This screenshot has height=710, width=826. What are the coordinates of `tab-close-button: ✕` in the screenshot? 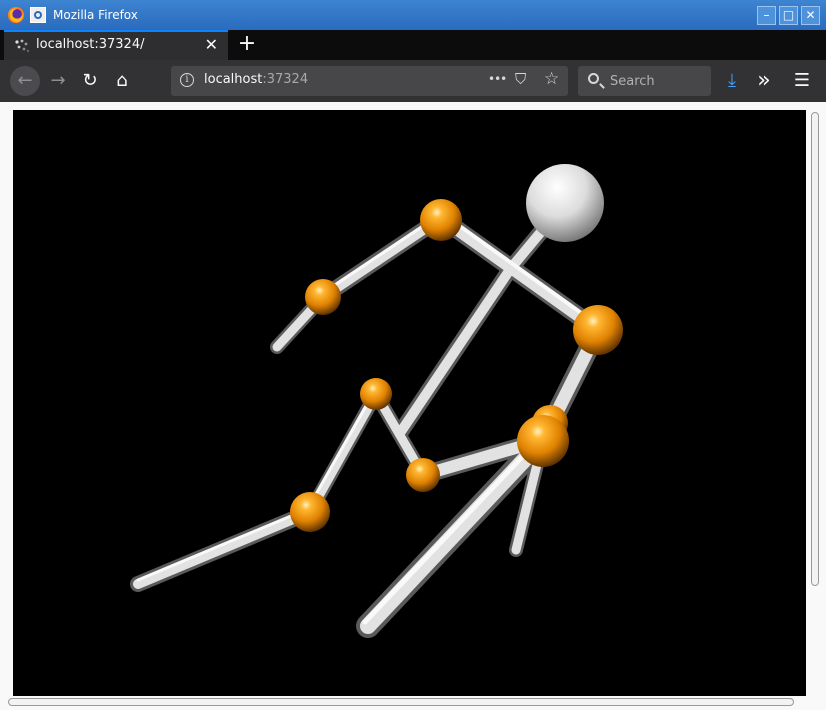 It's located at (211, 44).